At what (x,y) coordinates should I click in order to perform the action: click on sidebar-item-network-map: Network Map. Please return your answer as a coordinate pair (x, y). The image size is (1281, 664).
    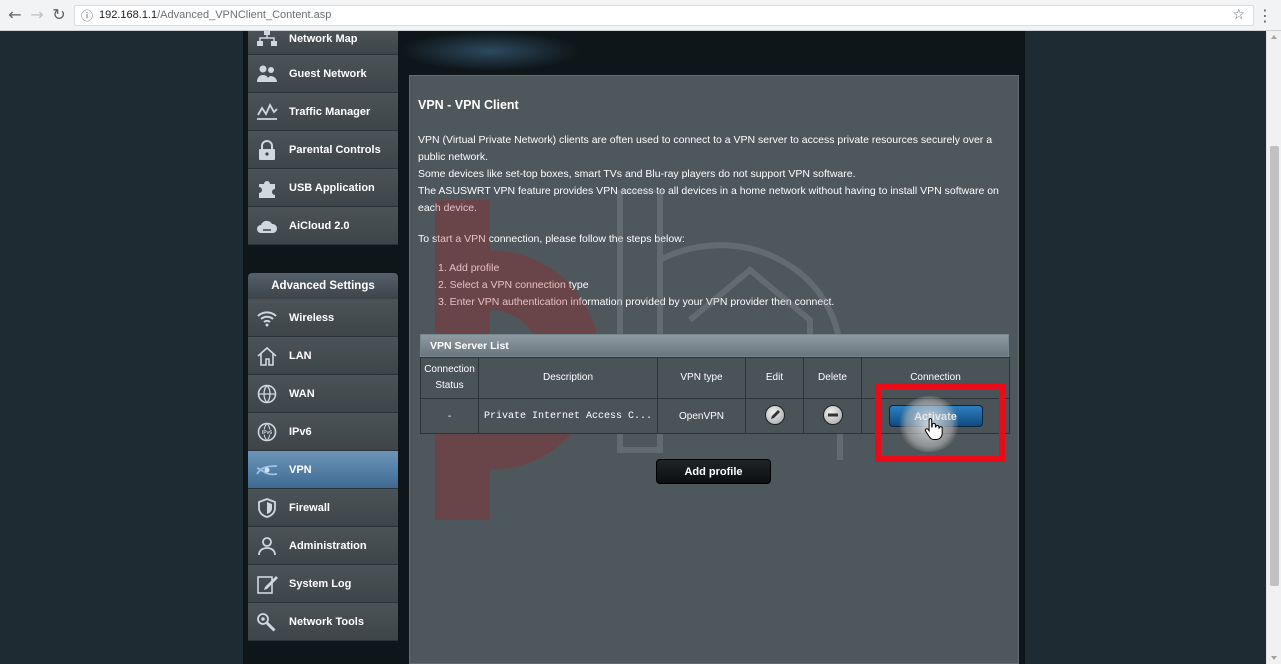
    Looking at the image, I should click on (323, 42).